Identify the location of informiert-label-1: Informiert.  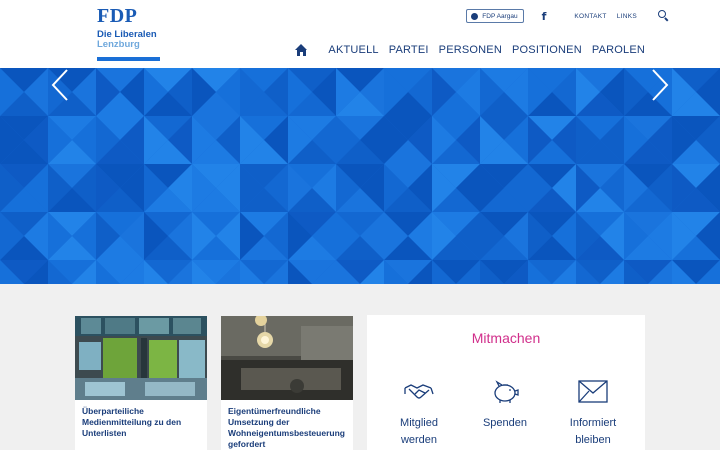
(593, 423).